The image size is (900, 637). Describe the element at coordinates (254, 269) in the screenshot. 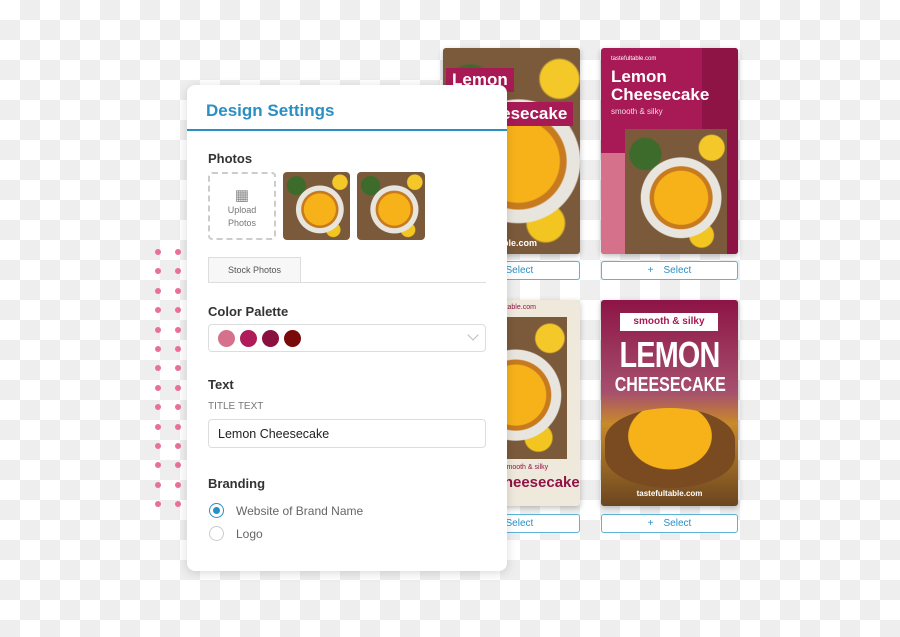

I see `tab-stock-photos: Stock Photos` at that location.